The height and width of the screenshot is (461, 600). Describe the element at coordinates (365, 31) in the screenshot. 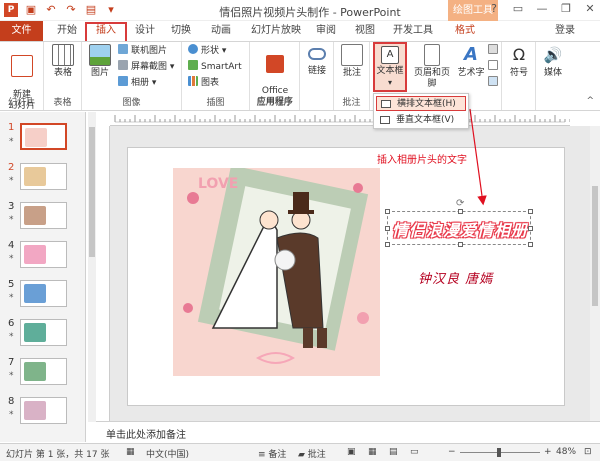

I see `tab-view: 视图` at that location.